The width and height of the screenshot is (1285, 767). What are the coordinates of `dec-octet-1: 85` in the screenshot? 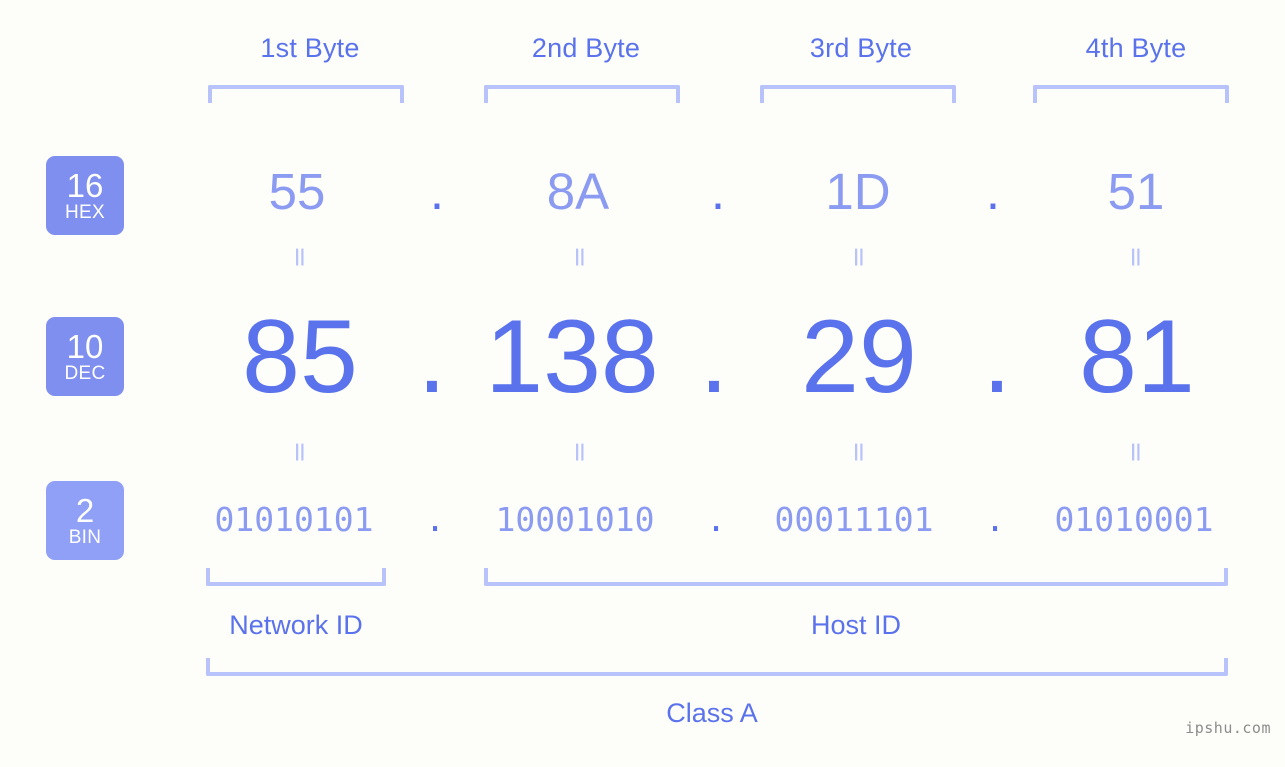 It's located at (300, 357).